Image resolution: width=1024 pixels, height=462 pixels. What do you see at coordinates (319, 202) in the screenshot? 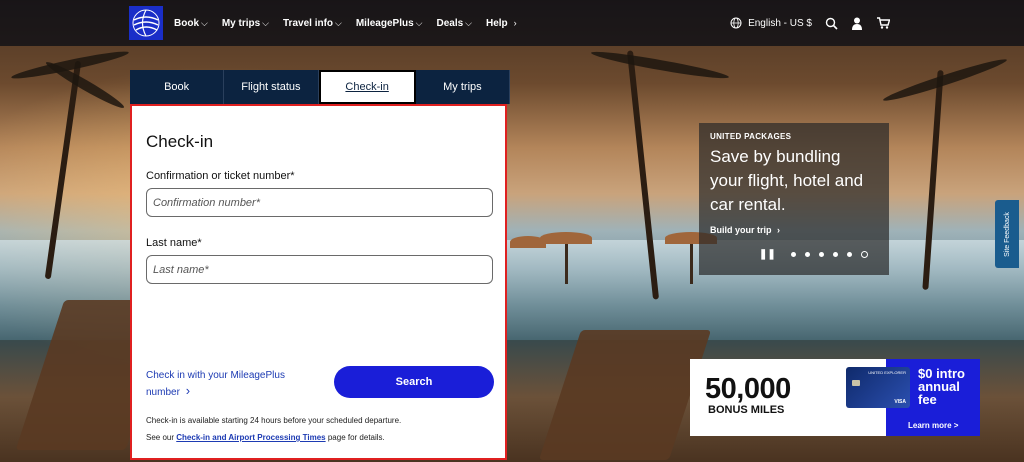
I see `confirmation-input` at bounding box center [319, 202].